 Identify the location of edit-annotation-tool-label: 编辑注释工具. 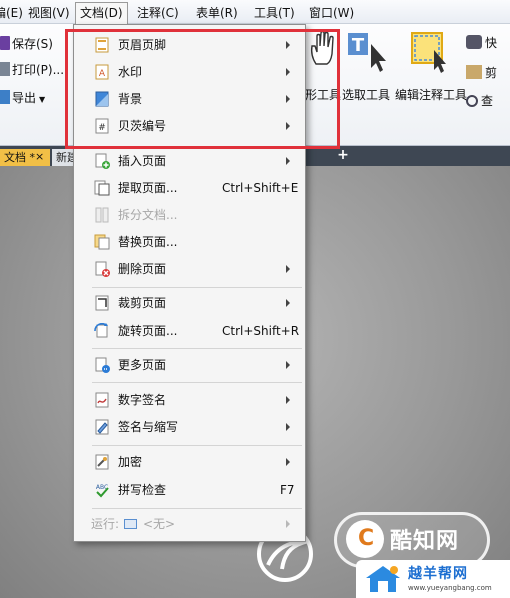
(431, 95).